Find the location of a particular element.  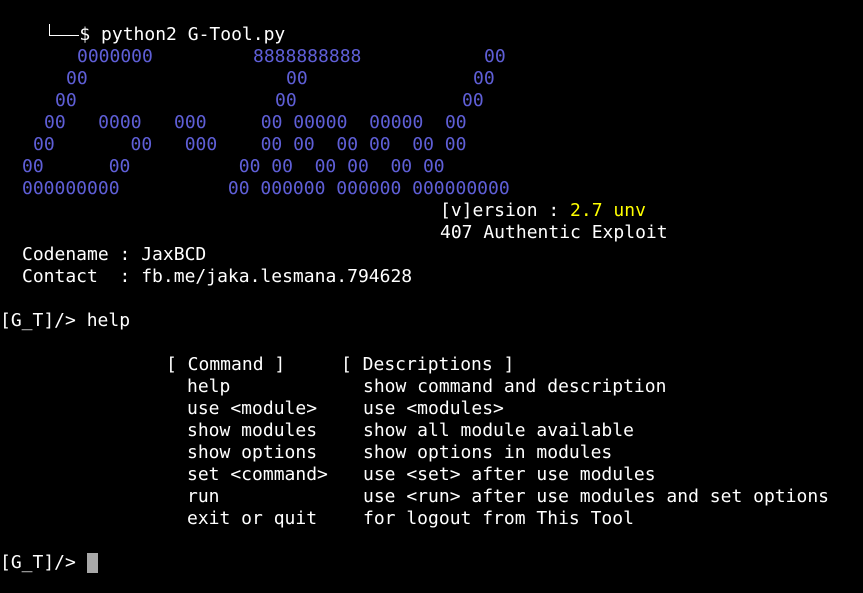

help-row-description: show options in modules is located at coordinates (488, 452).